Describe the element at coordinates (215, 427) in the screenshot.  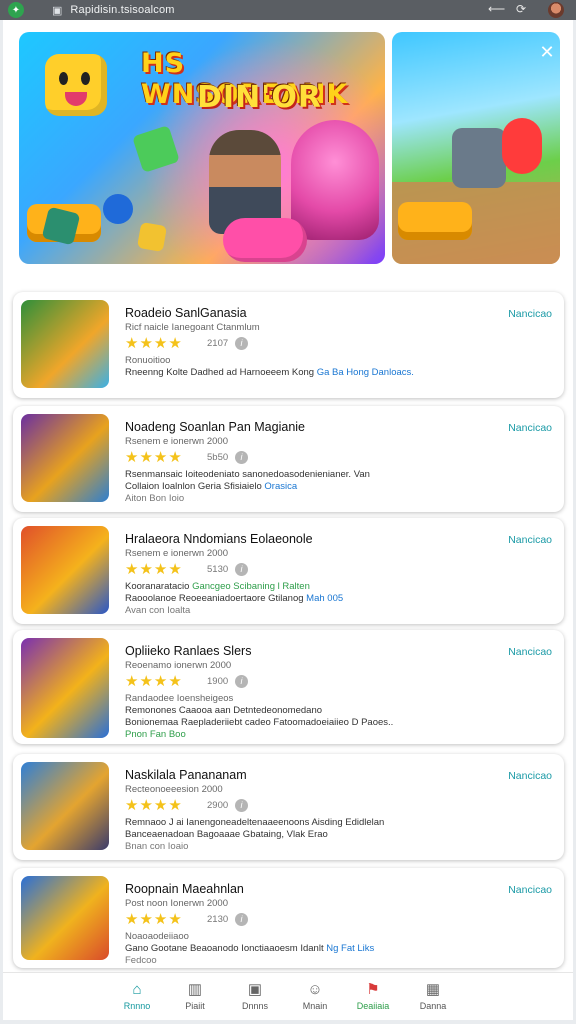
I see `game-title: Noadeng Soanlan Pan Magianie` at that location.